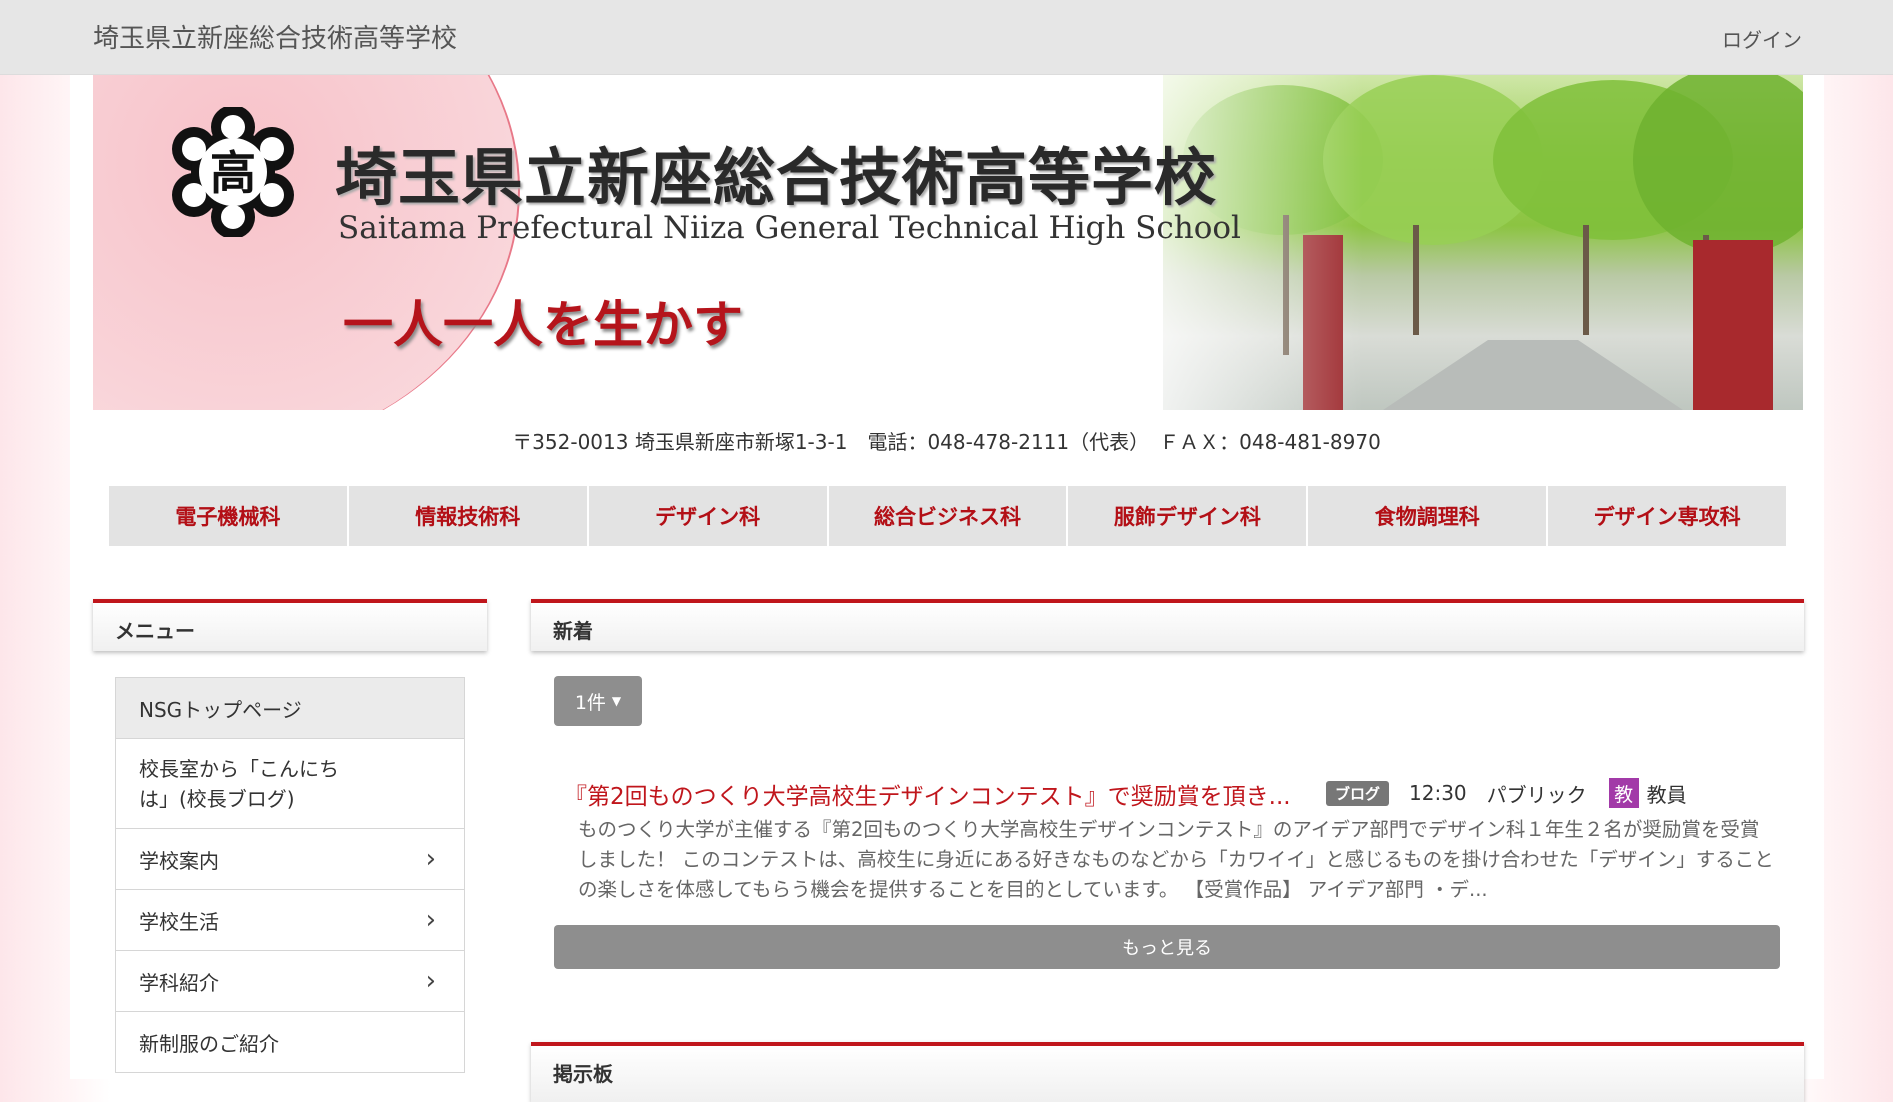  Describe the element at coordinates (1427, 516) in the screenshot. I see `dept-link-food-cooking: 食物調理科` at that location.